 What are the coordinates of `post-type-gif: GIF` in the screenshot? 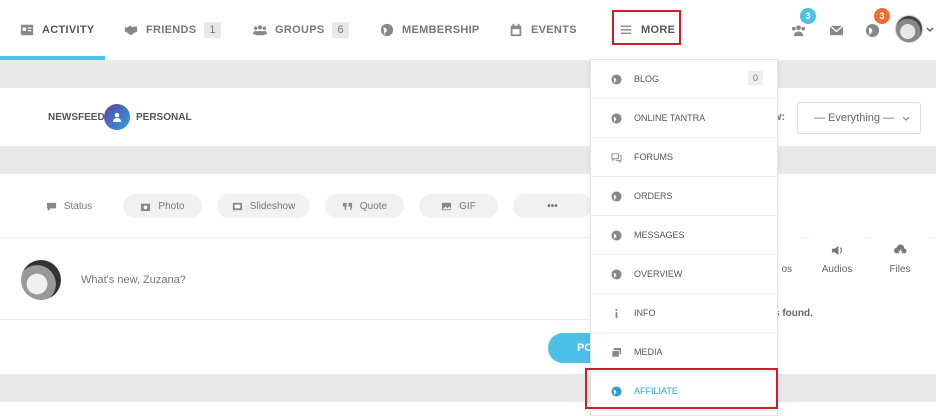 It's located at (458, 206).